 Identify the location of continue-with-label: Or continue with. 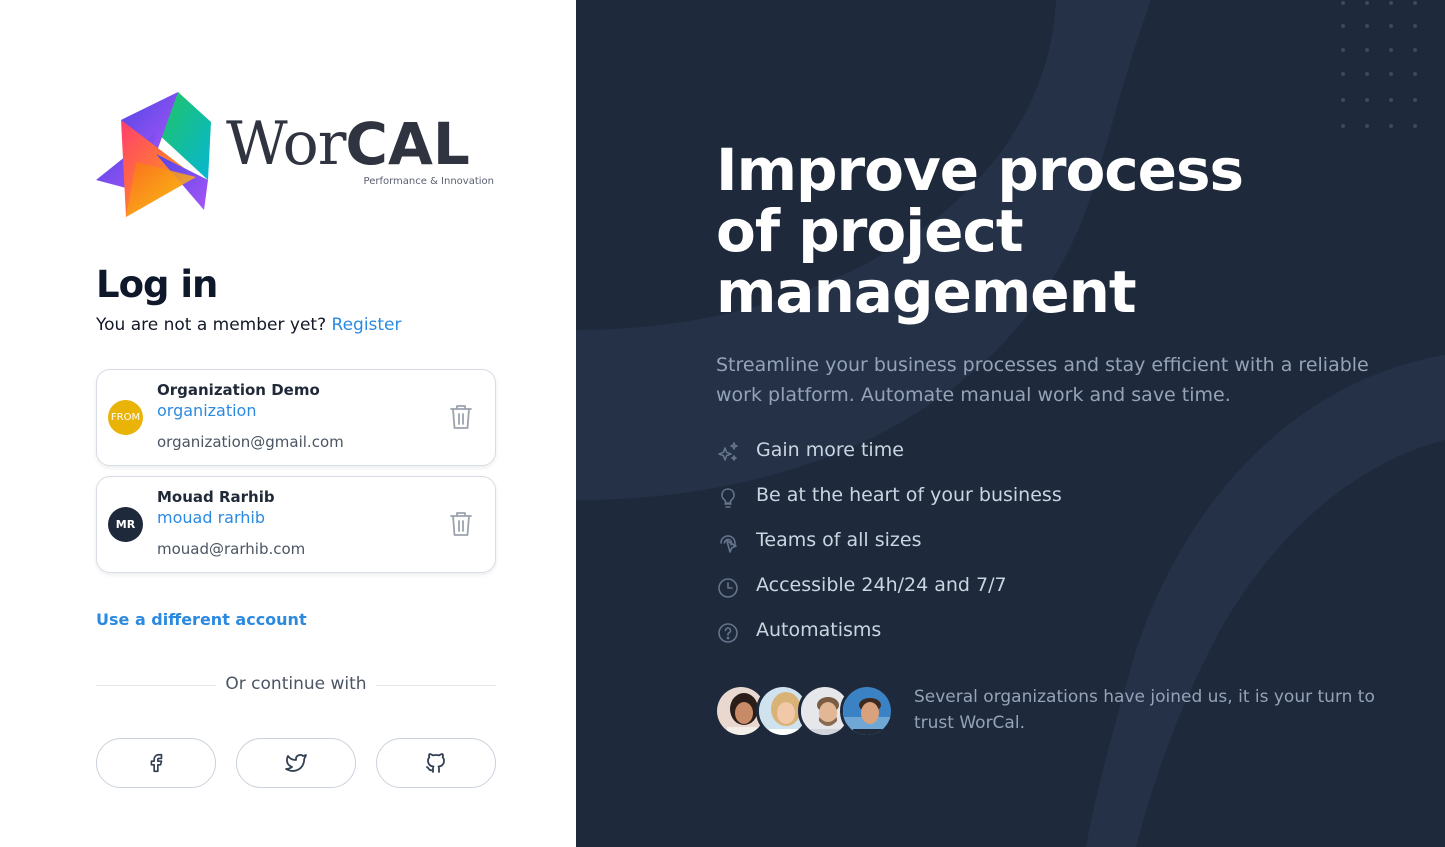
(296, 684).